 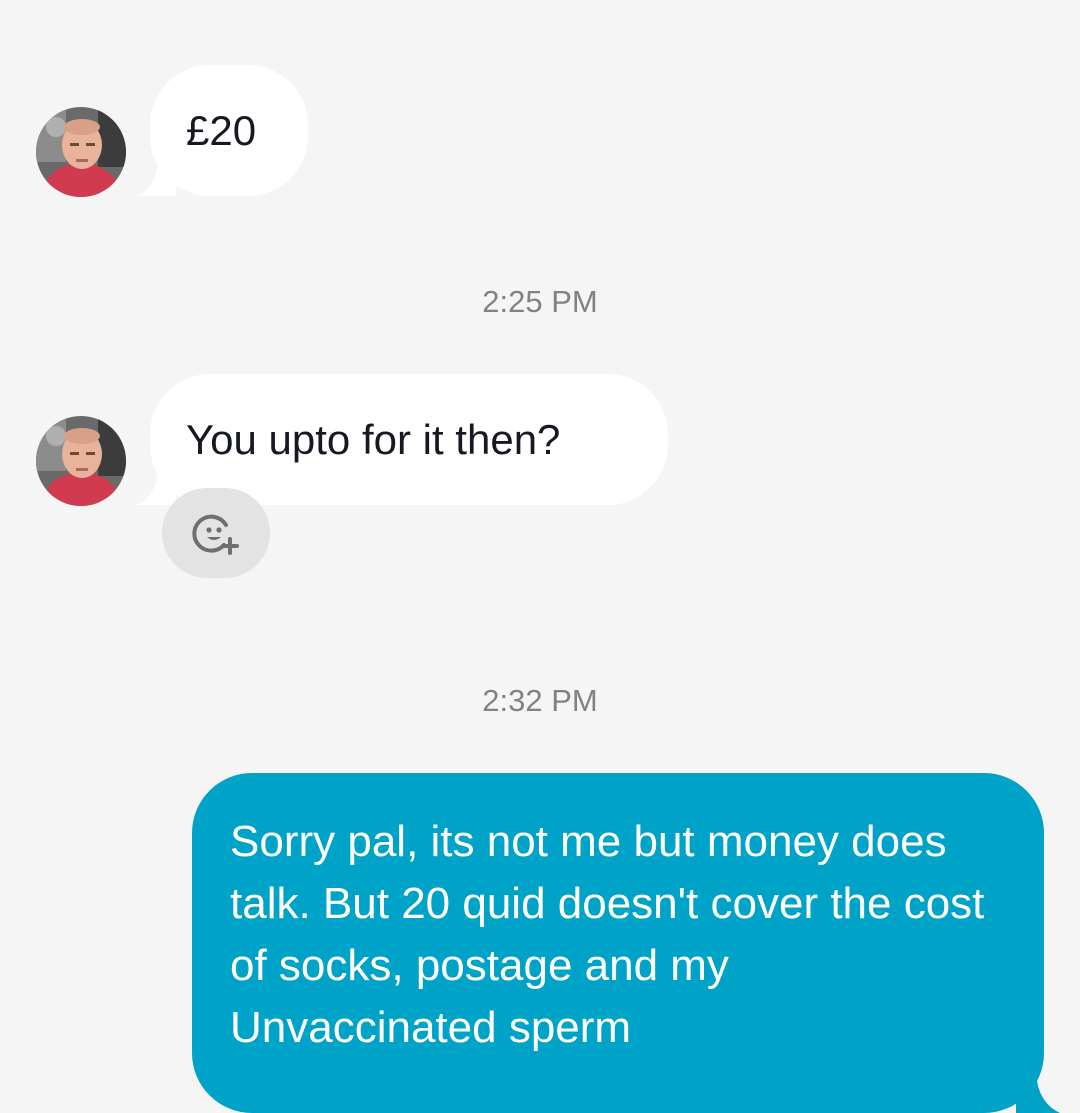 I want to click on message-timestamp: 2:25 PM, so click(x=540, y=301).